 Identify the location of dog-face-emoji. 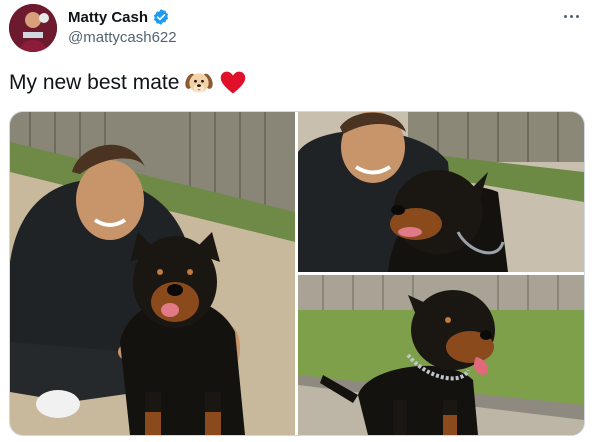
(199, 83).